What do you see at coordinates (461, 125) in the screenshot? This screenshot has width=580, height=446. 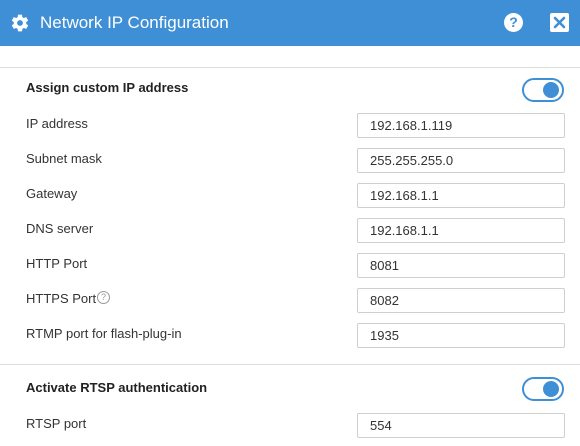 I see `ip-address-input` at bounding box center [461, 125].